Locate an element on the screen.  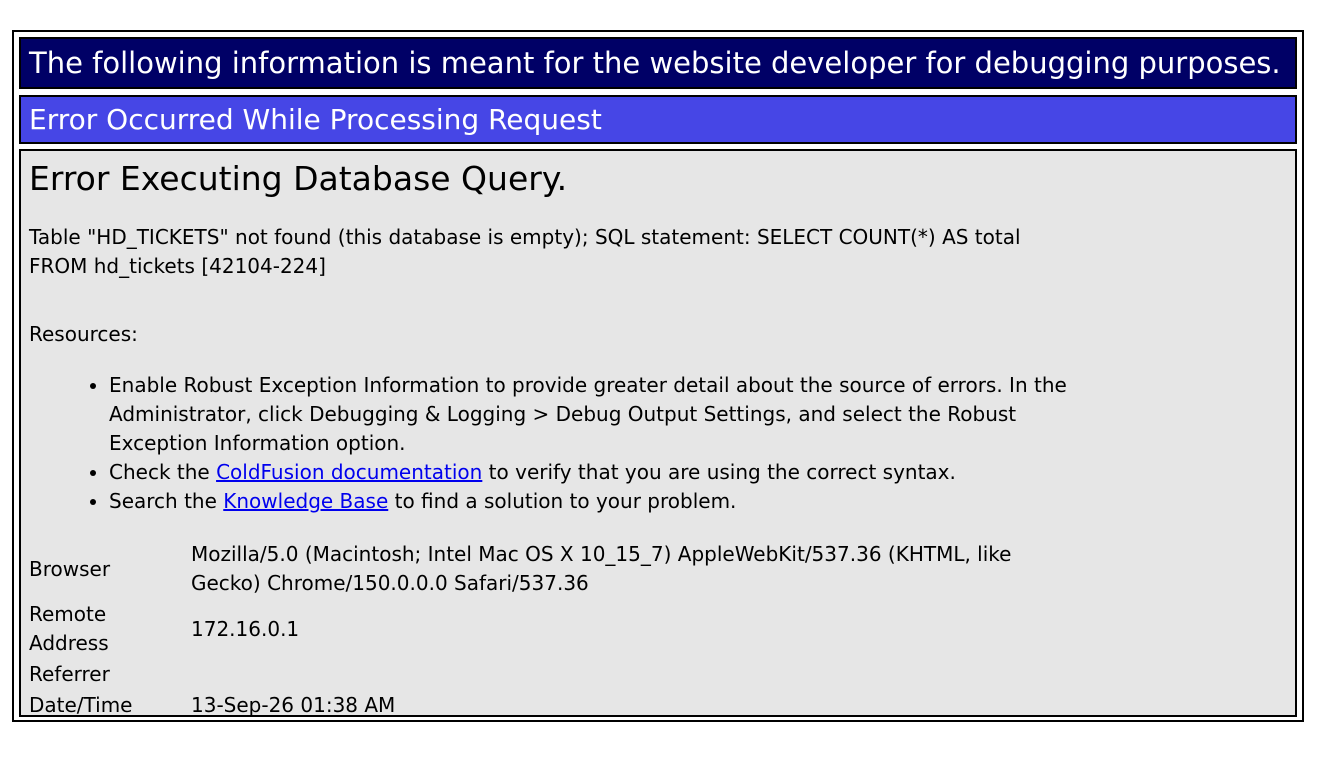
referrer-row: Referrer is located at coordinates (540, 674).